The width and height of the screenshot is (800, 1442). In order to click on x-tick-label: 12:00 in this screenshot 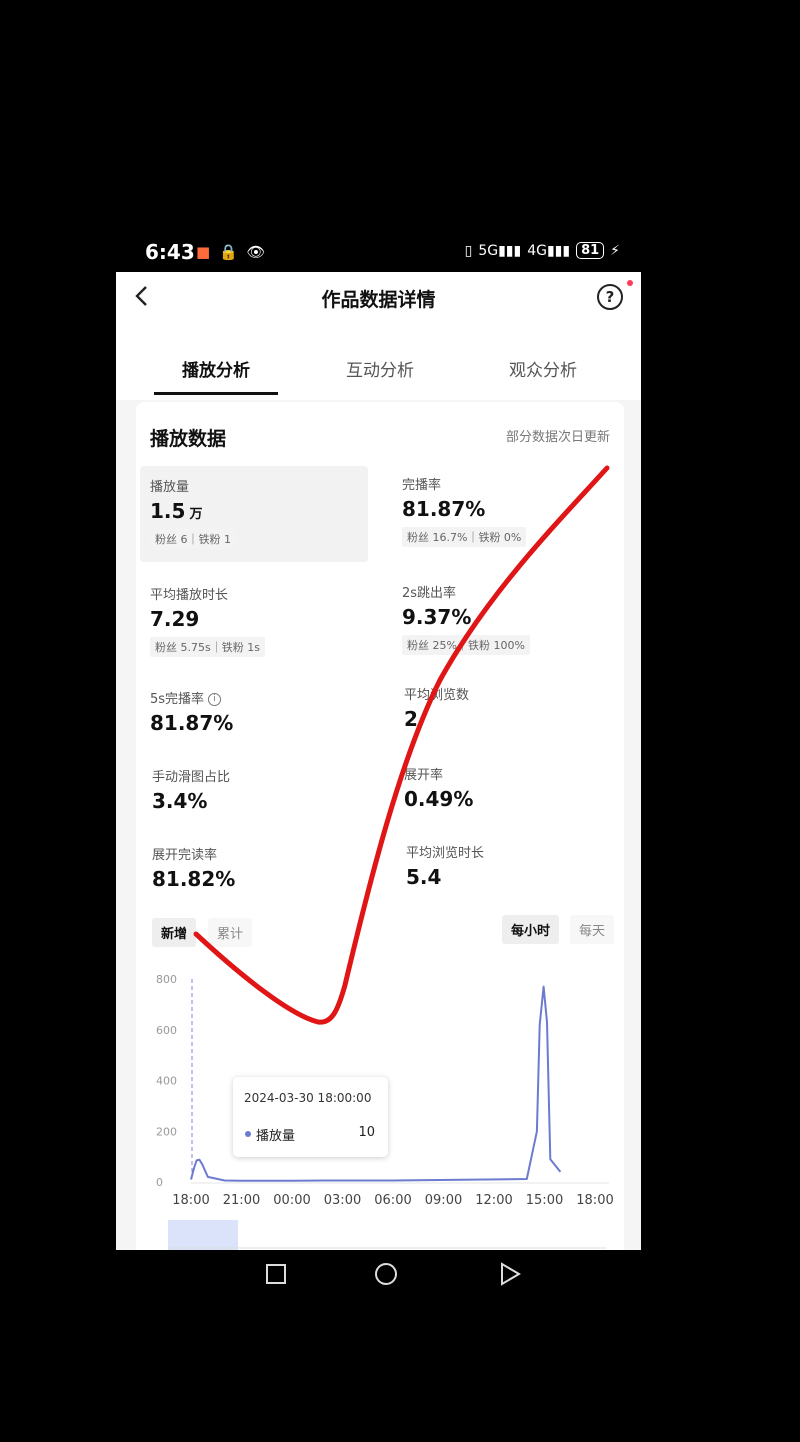, I will do `click(493, 1200)`.